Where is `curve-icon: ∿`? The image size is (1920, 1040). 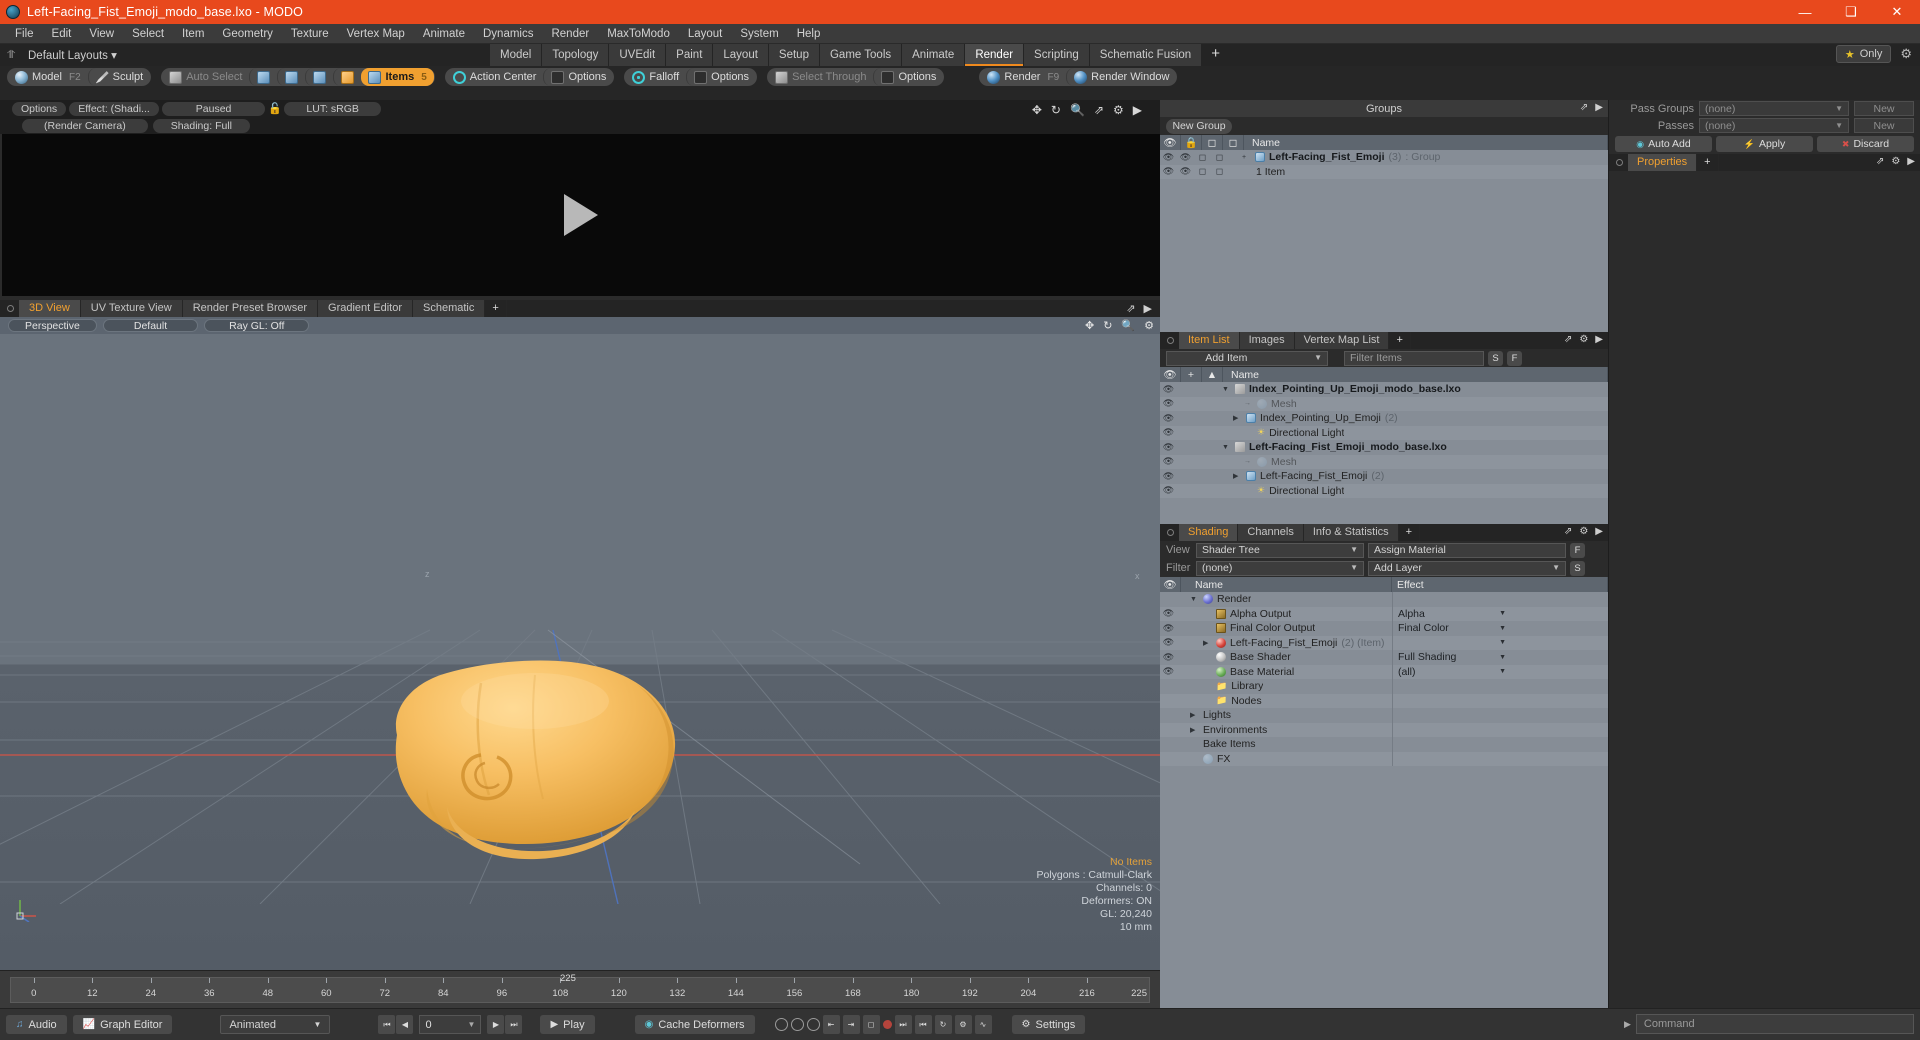
curve-icon: ∿ is located at coordinates (983, 1024).